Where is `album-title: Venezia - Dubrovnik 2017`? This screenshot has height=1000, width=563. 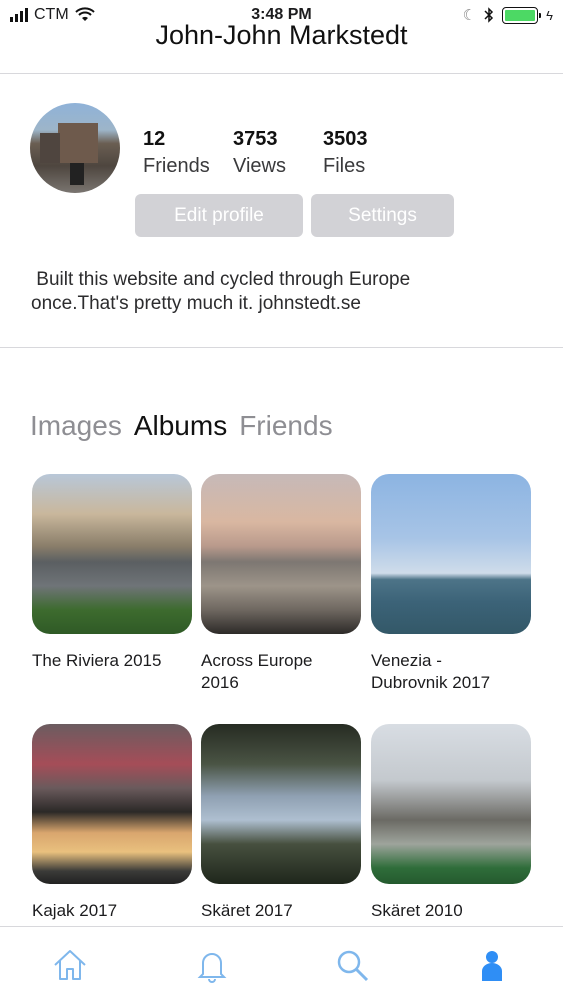
album-title: Venezia - Dubrovnik 2017 is located at coordinates (451, 672).